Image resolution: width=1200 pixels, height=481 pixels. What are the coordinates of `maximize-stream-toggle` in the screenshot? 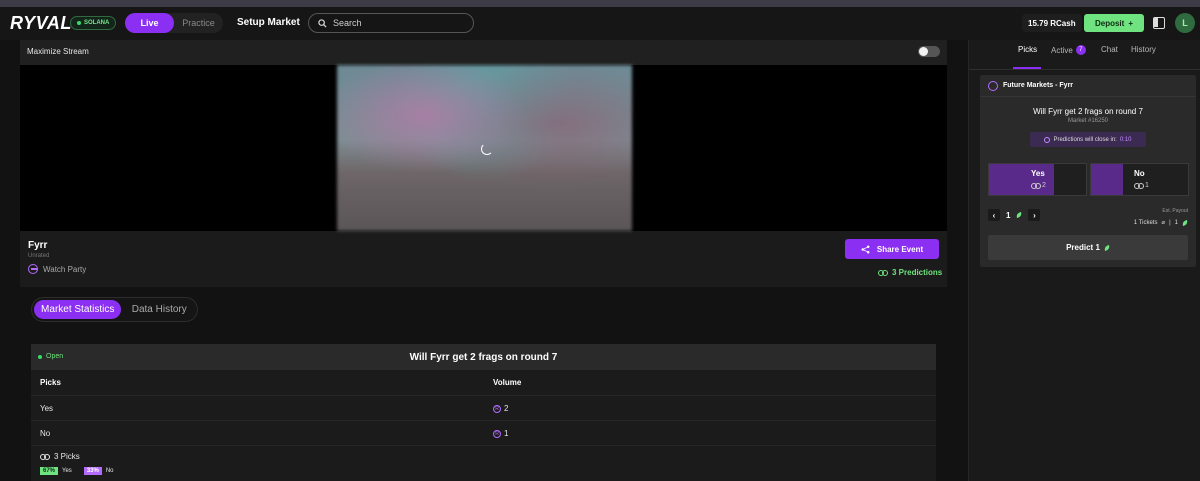 It's located at (929, 51).